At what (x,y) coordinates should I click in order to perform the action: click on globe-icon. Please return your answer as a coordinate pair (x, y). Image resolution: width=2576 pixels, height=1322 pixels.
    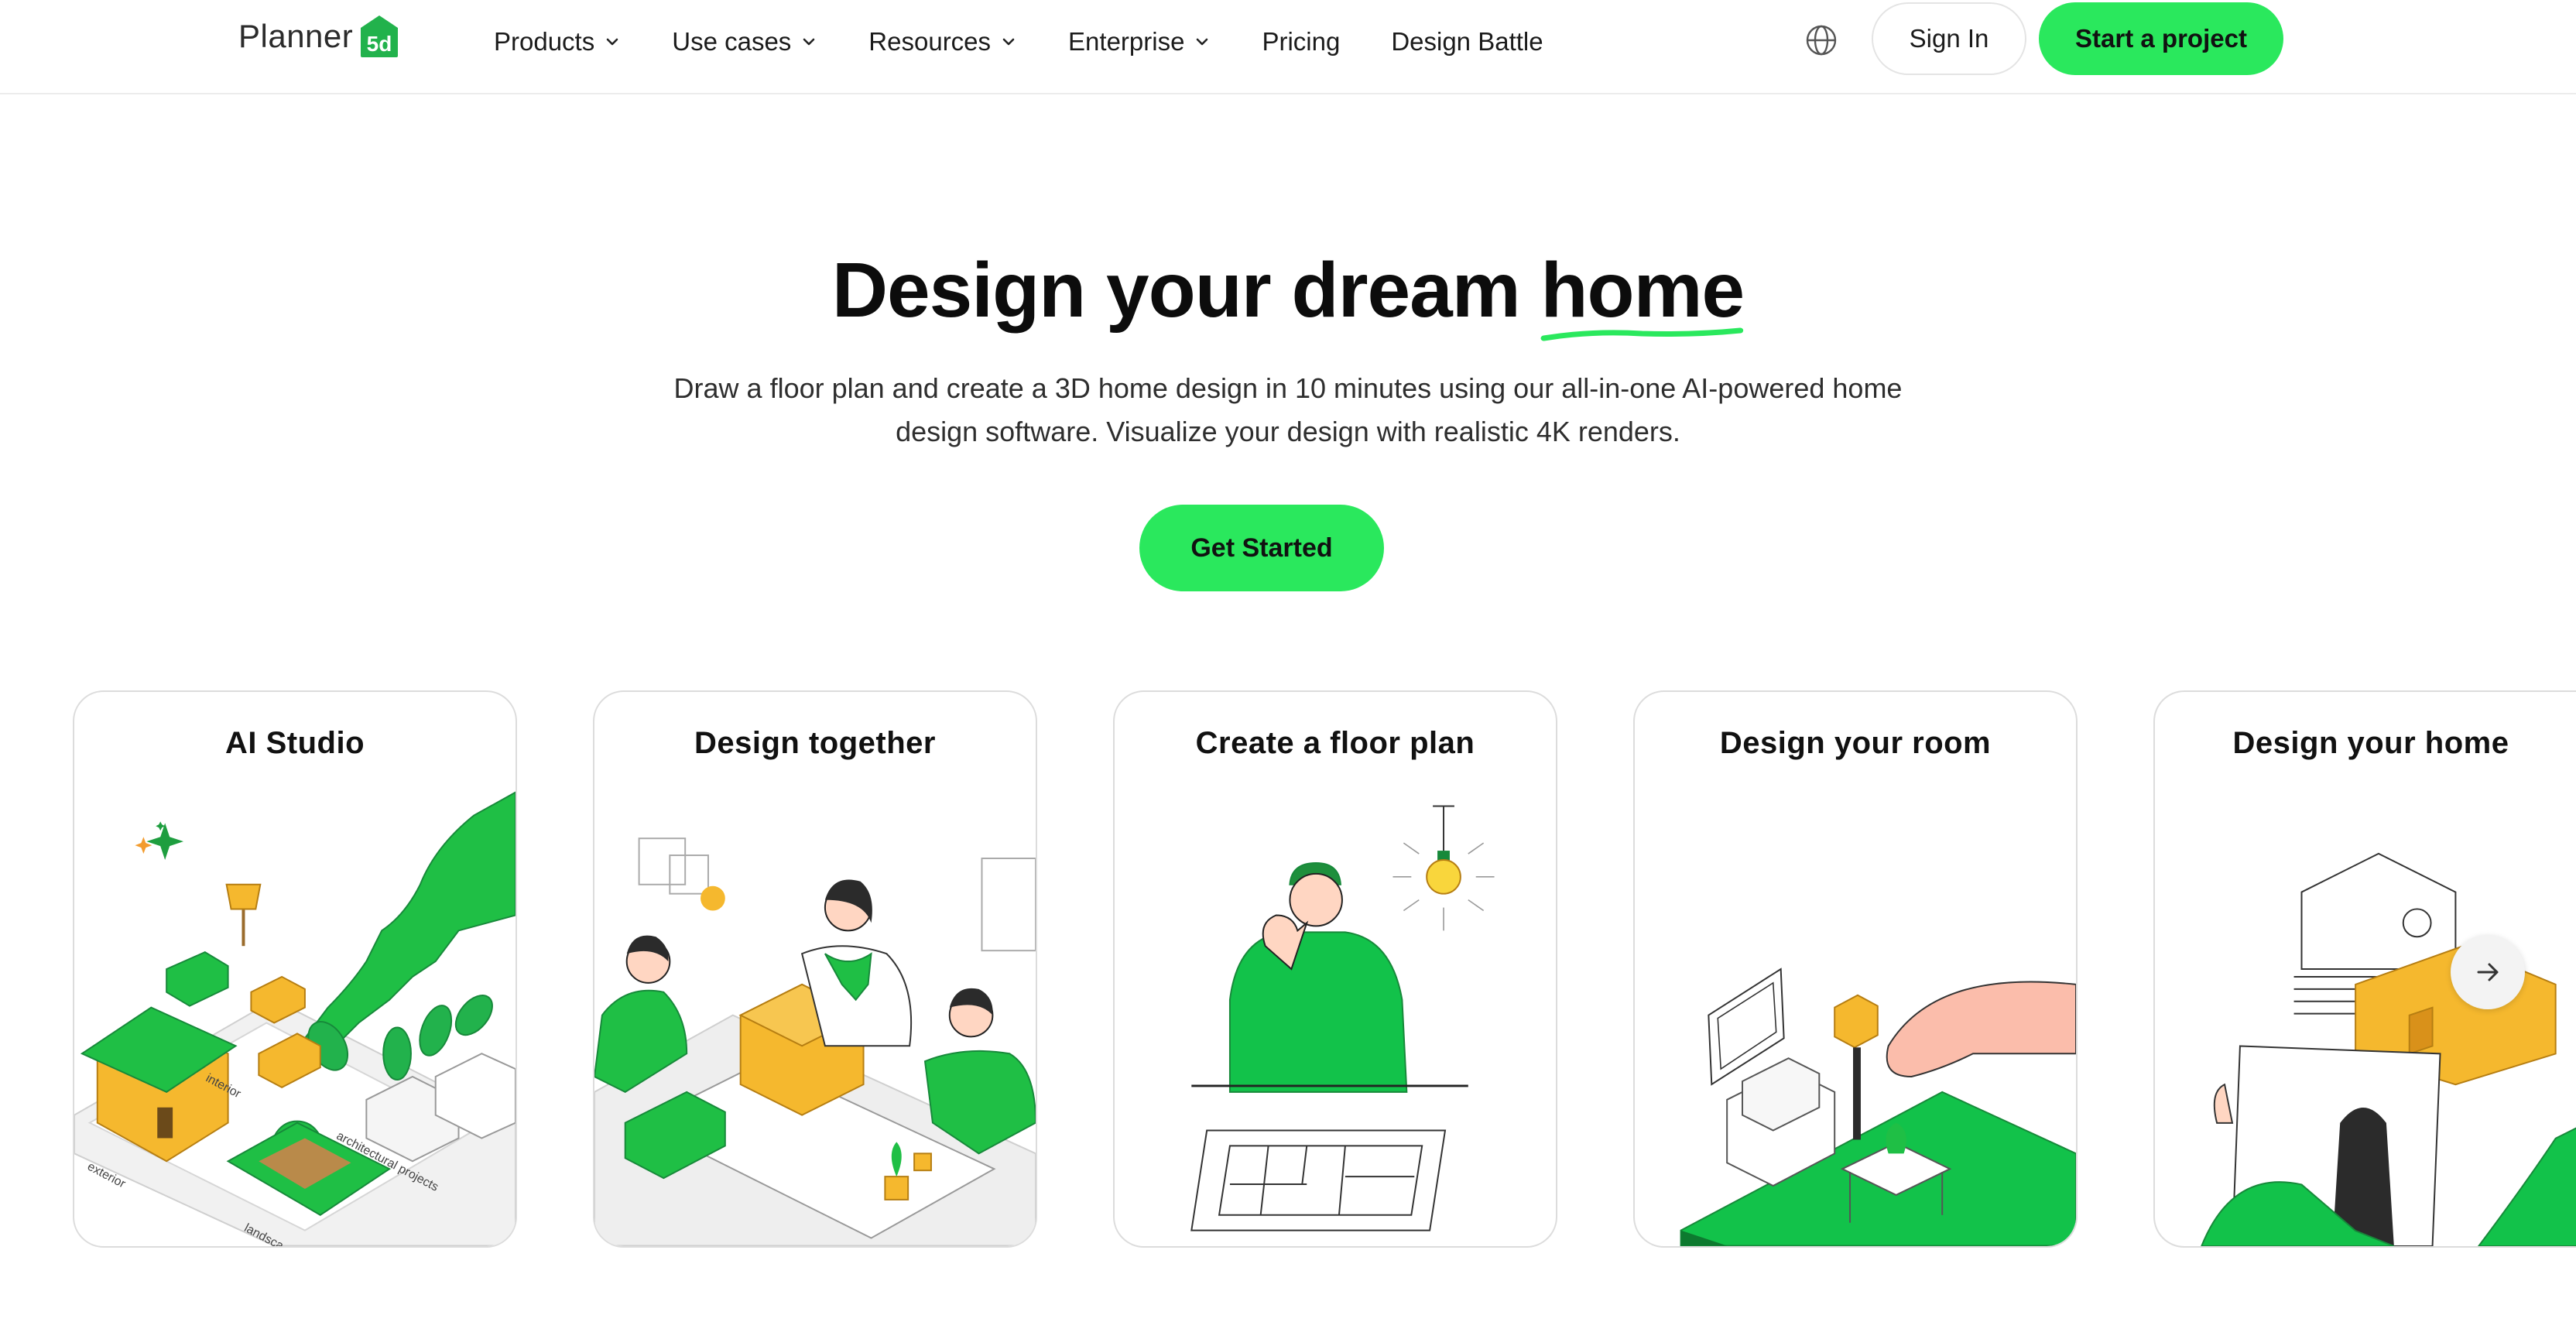
    Looking at the image, I should click on (1821, 40).